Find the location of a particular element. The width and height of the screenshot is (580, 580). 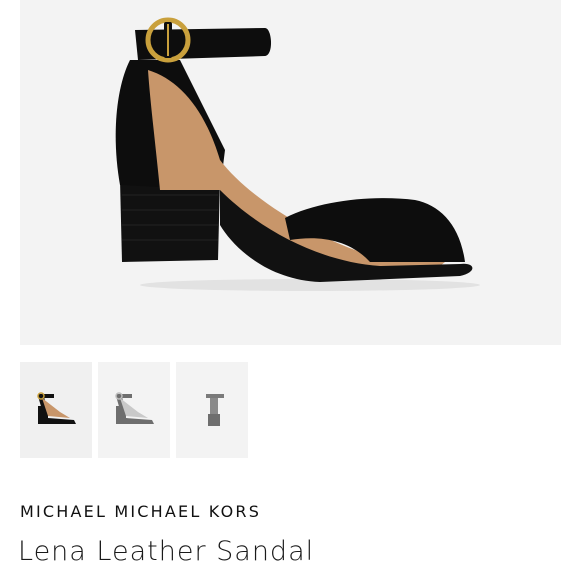

product-title: Lena Leather Sandal is located at coordinates (166, 551).